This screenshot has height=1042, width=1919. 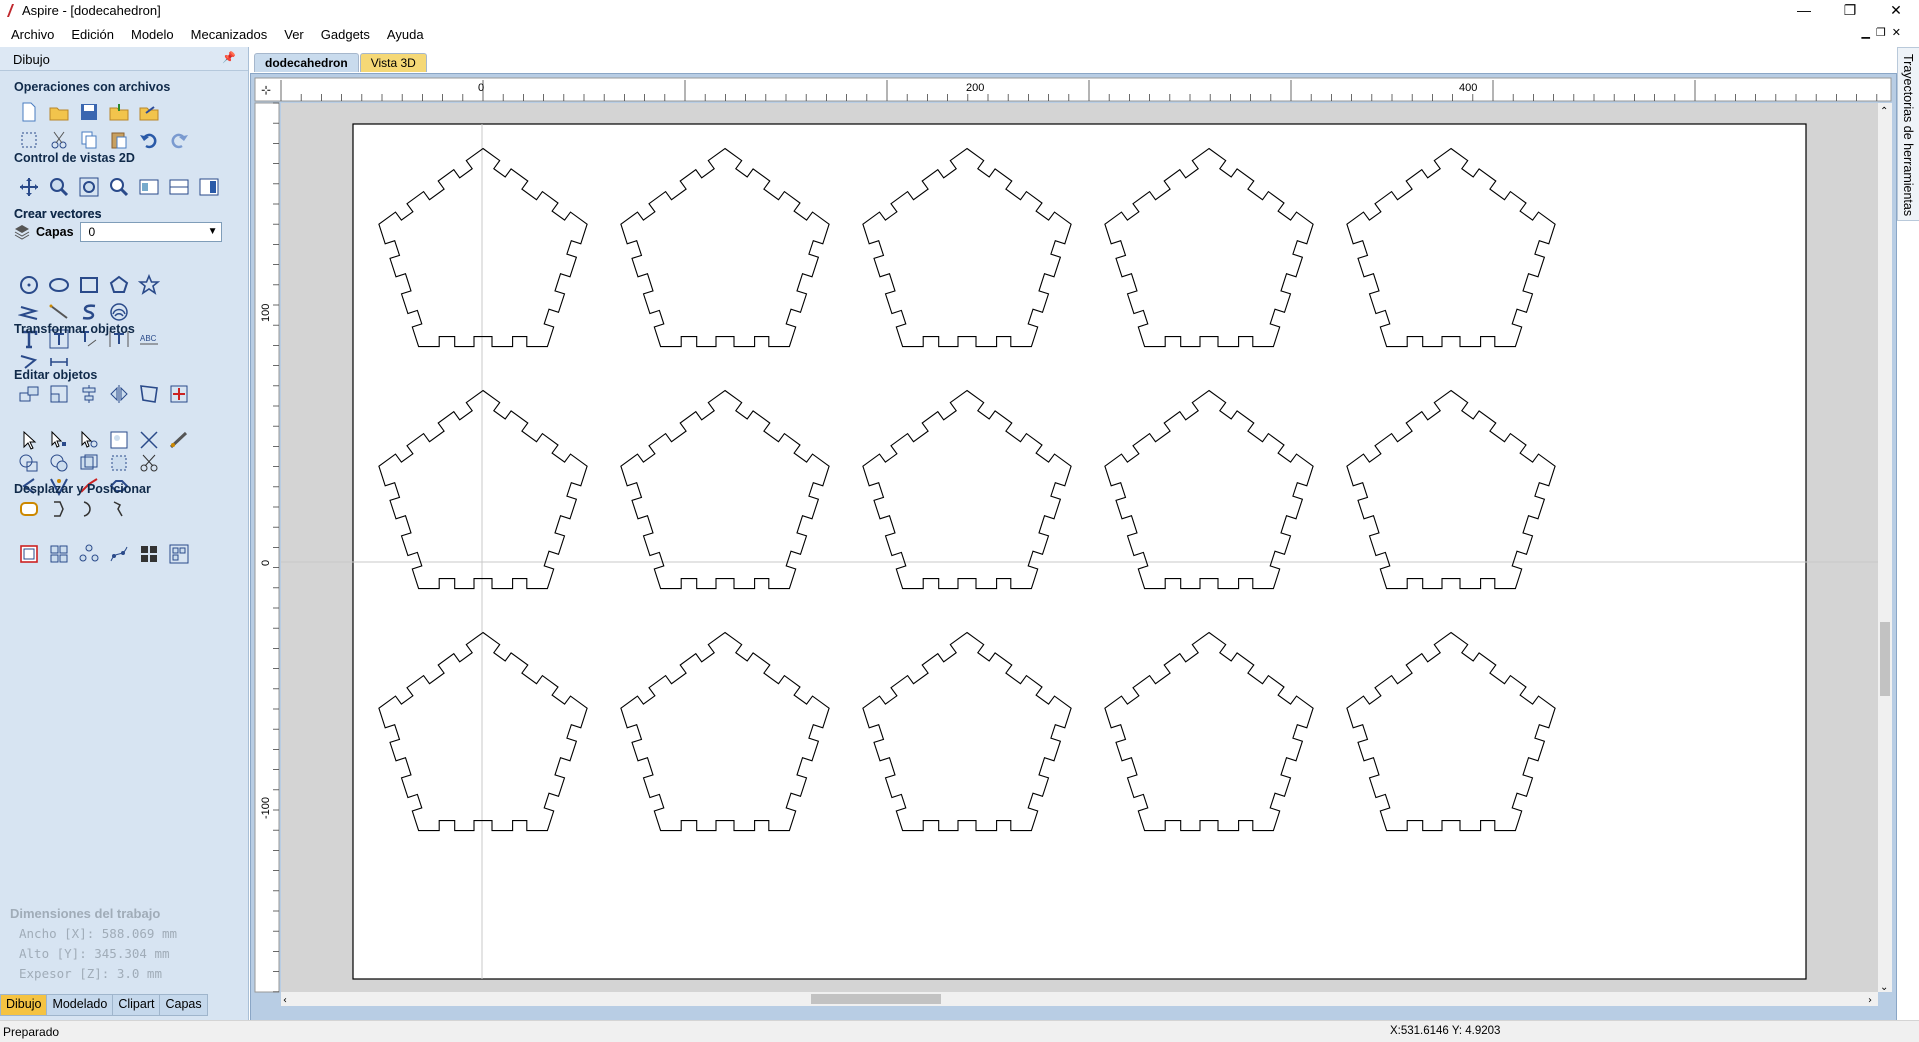 What do you see at coordinates (59, 112) in the screenshot?
I see `open-file-icon` at bounding box center [59, 112].